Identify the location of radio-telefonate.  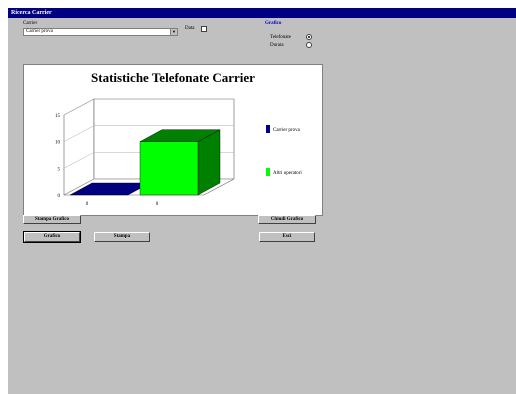
(309, 37).